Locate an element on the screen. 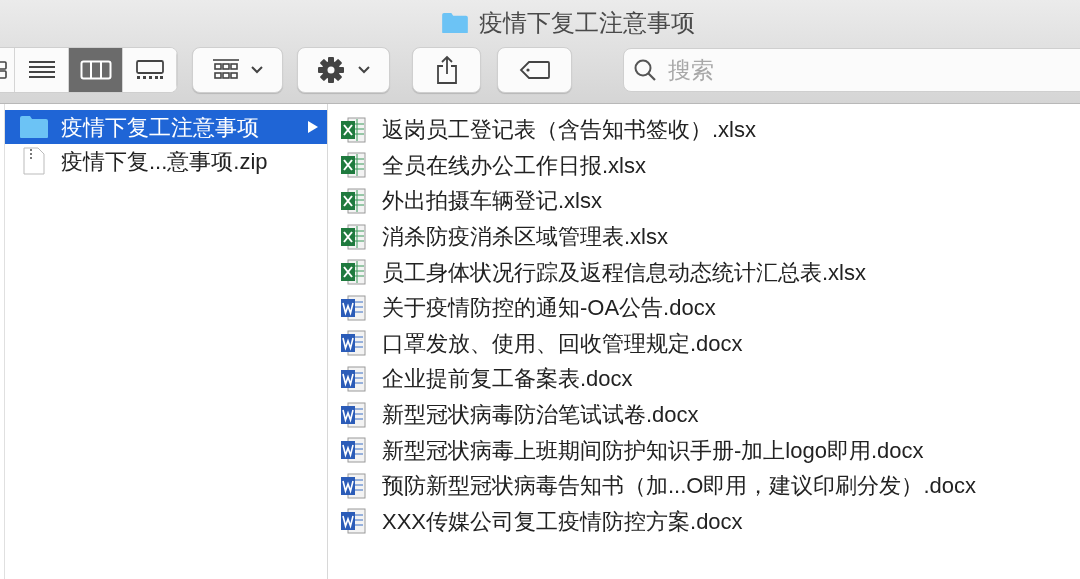  file-name: 员工身体状况行踪及返程信息动态统计汇总表.xlsx is located at coordinates (624, 272).